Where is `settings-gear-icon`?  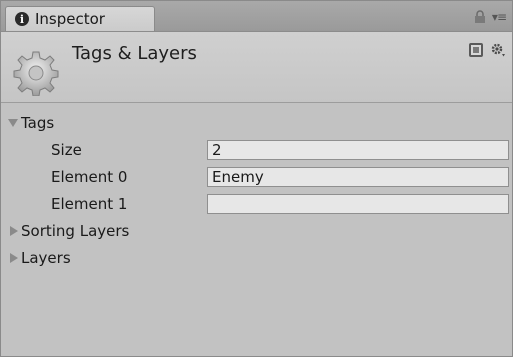
settings-gear-icon is located at coordinates (36, 73).